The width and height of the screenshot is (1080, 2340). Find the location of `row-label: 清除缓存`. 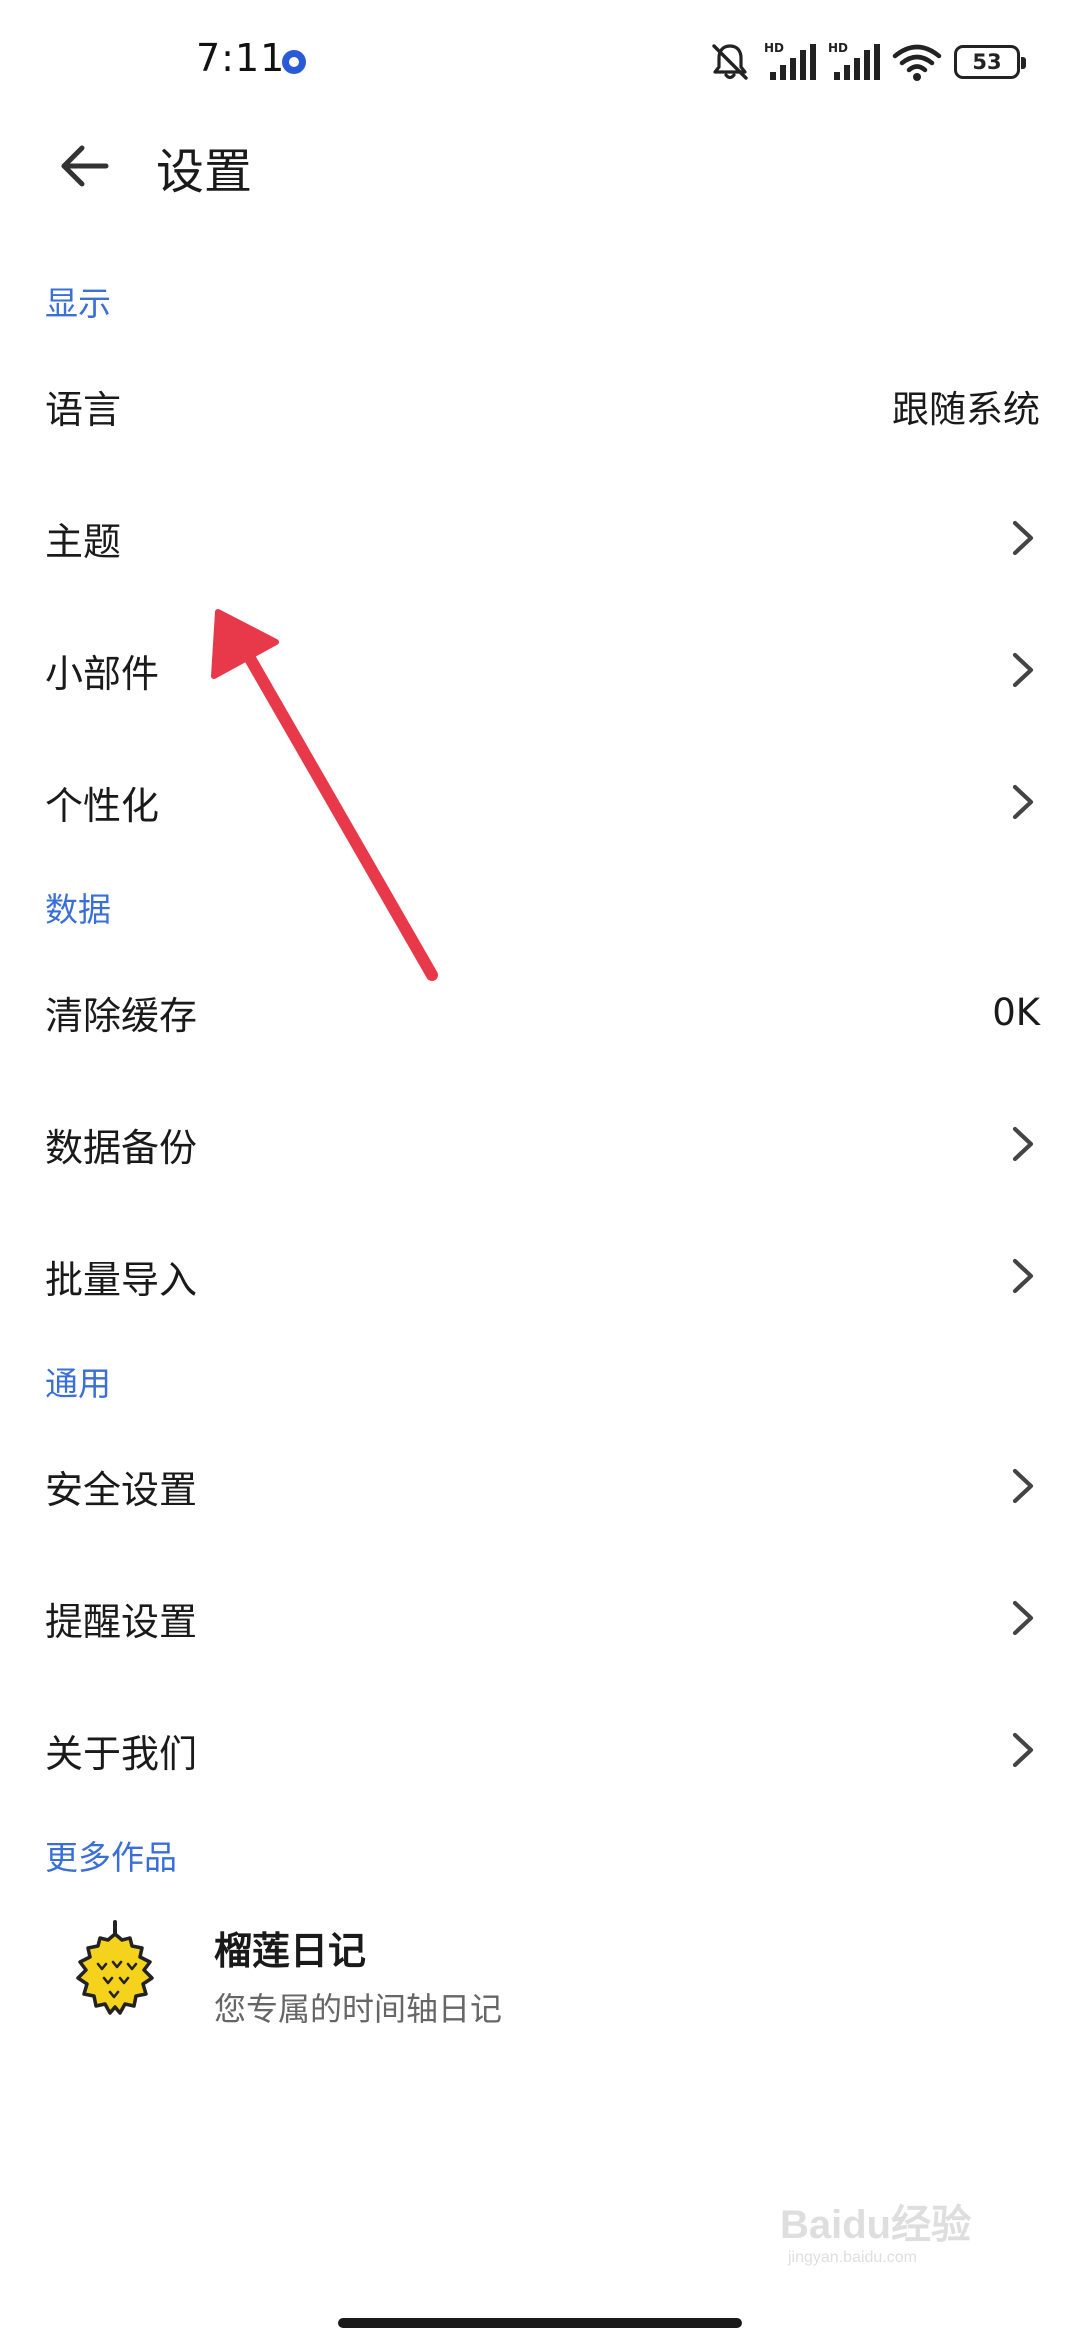

row-label: 清除缓存 is located at coordinates (121, 1015).